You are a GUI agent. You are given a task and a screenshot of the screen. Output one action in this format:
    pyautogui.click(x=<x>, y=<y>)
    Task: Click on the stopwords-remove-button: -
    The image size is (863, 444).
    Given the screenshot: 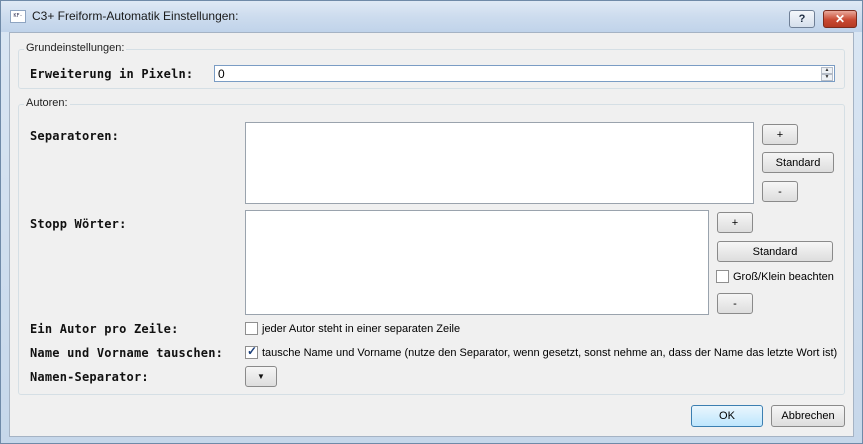 What is the action you would take?
    pyautogui.click(x=735, y=303)
    